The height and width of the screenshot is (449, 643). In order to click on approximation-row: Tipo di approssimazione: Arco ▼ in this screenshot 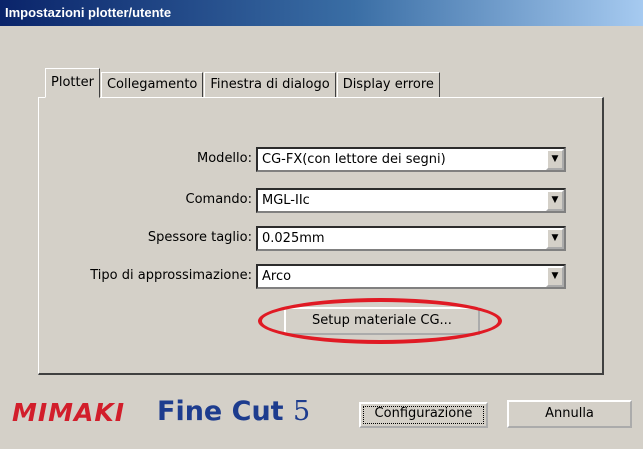, I will do `click(320, 277)`.